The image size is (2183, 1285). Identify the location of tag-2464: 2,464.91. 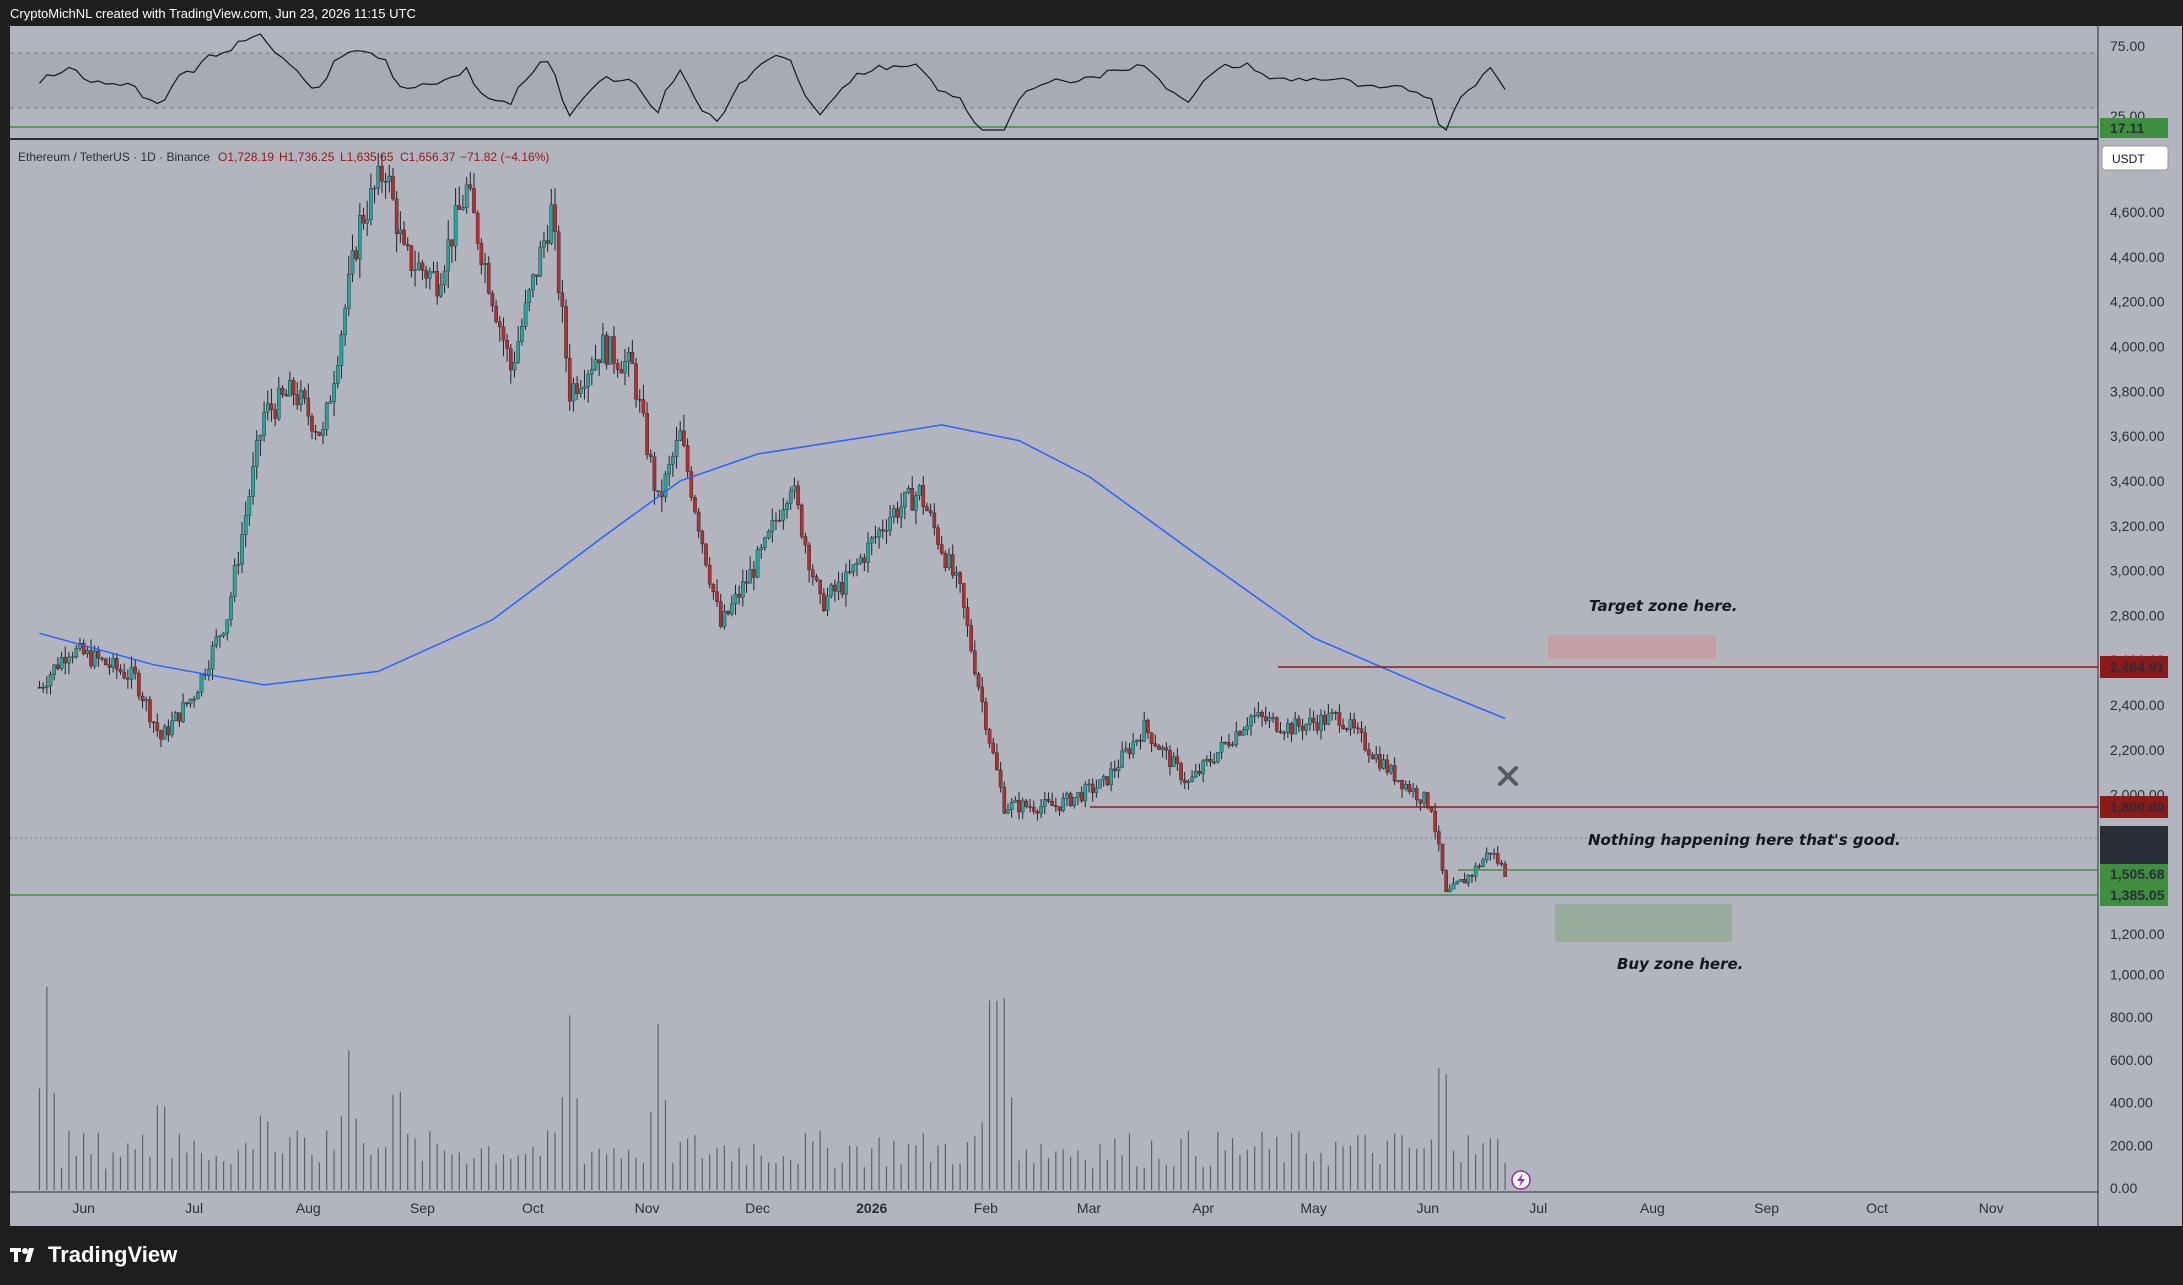
(2137, 667).